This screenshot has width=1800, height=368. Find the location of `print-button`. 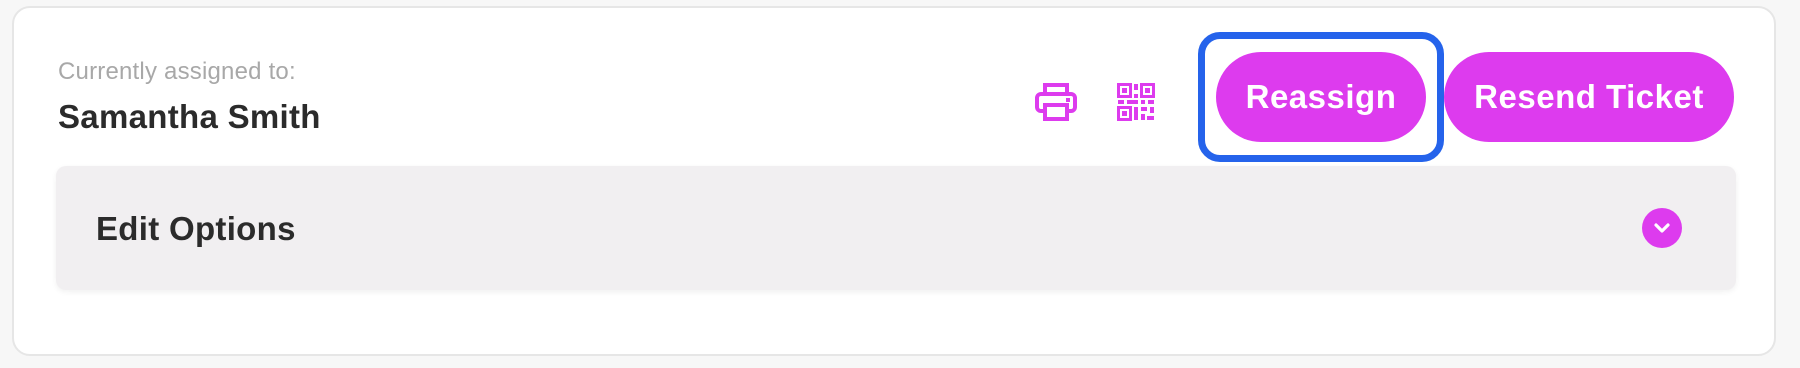

print-button is located at coordinates (1056, 102).